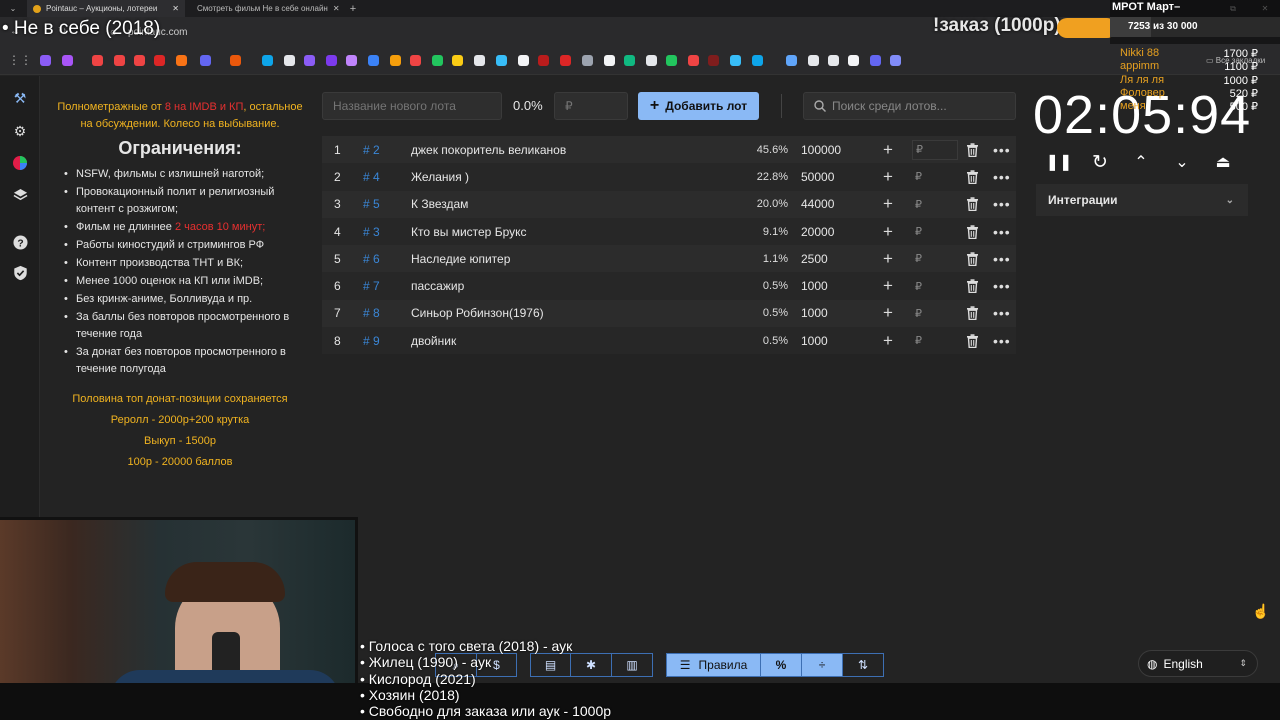 Image resolution: width=1280 pixels, height=720 pixels. Describe the element at coordinates (1223, 162) in the screenshot. I see `eject-icon: ⏏` at that location.